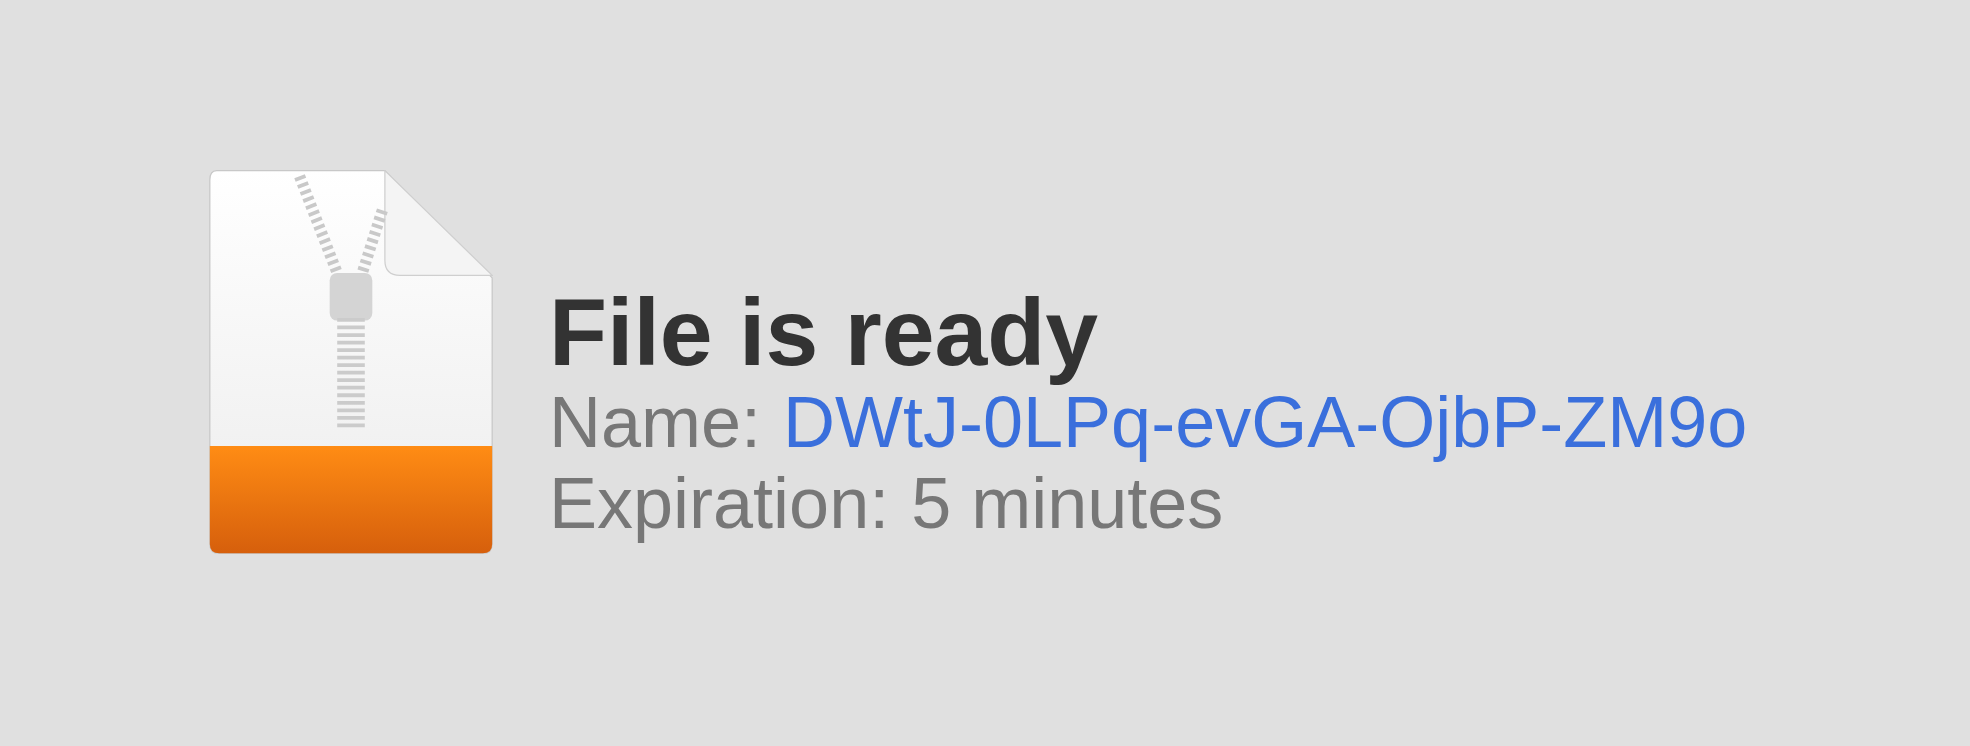  Describe the element at coordinates (719, 503) in the screenshot. I see `field-label: Expiration:` at that location.